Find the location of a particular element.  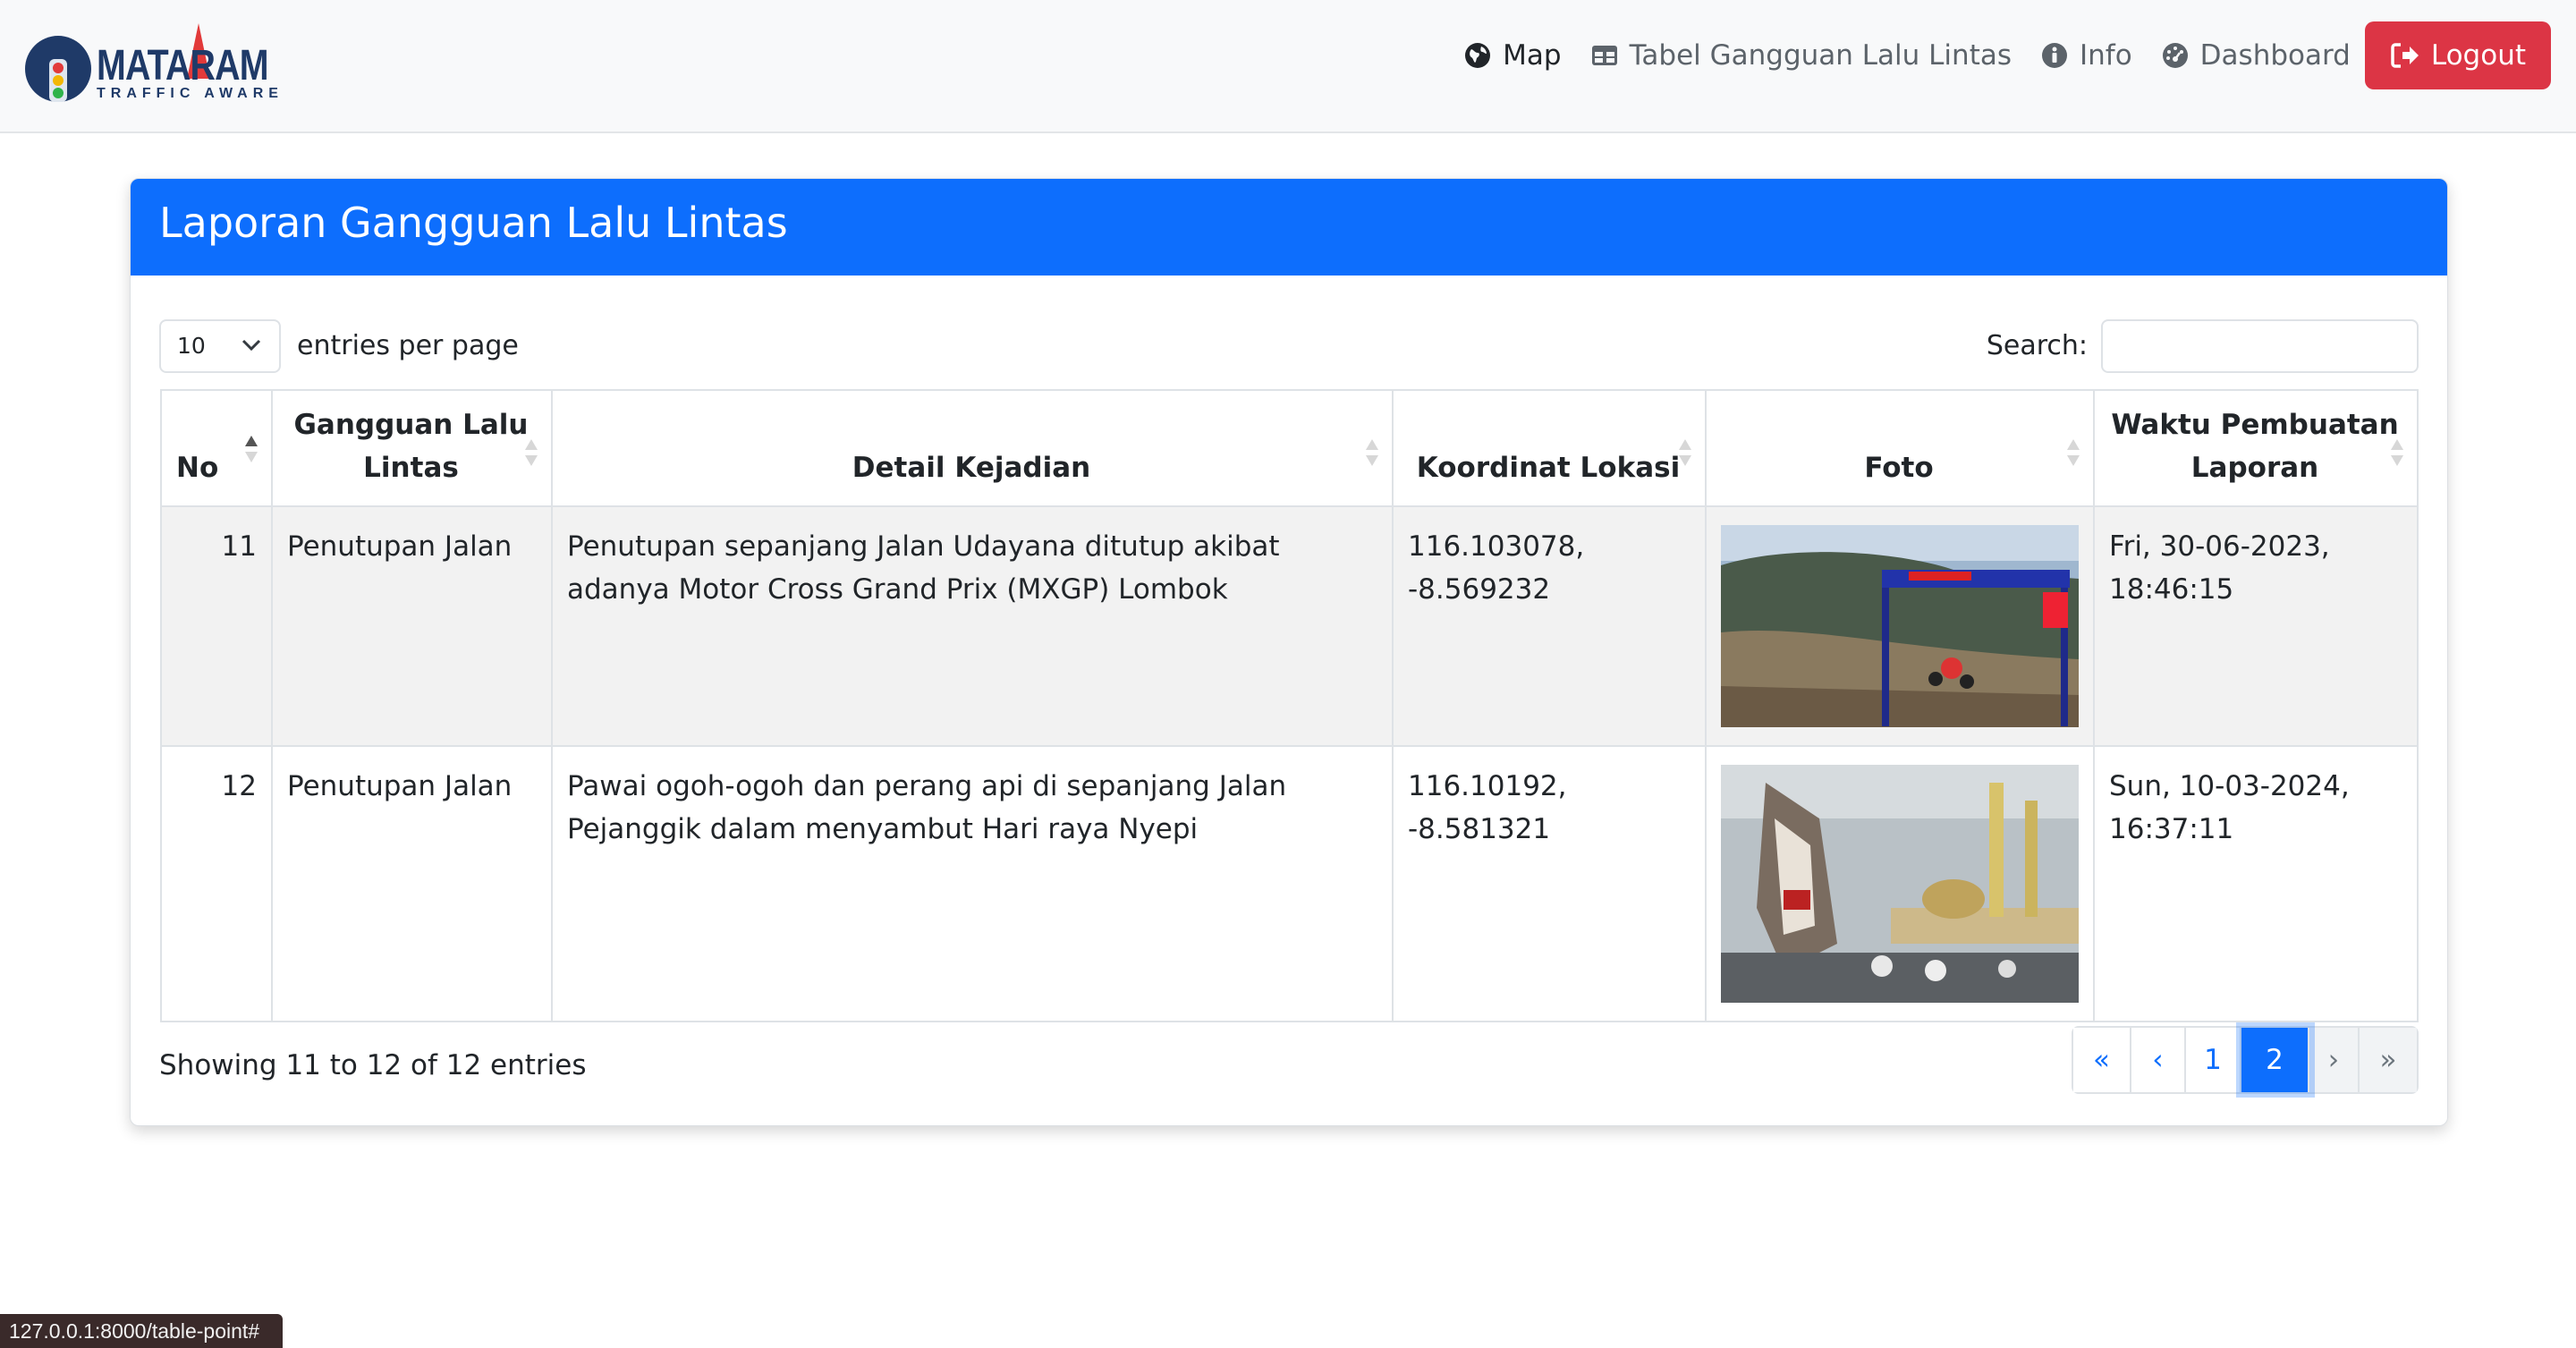

table-info: Showing 11 to 12 of 12 entries is located at coordinates (373, 1065).